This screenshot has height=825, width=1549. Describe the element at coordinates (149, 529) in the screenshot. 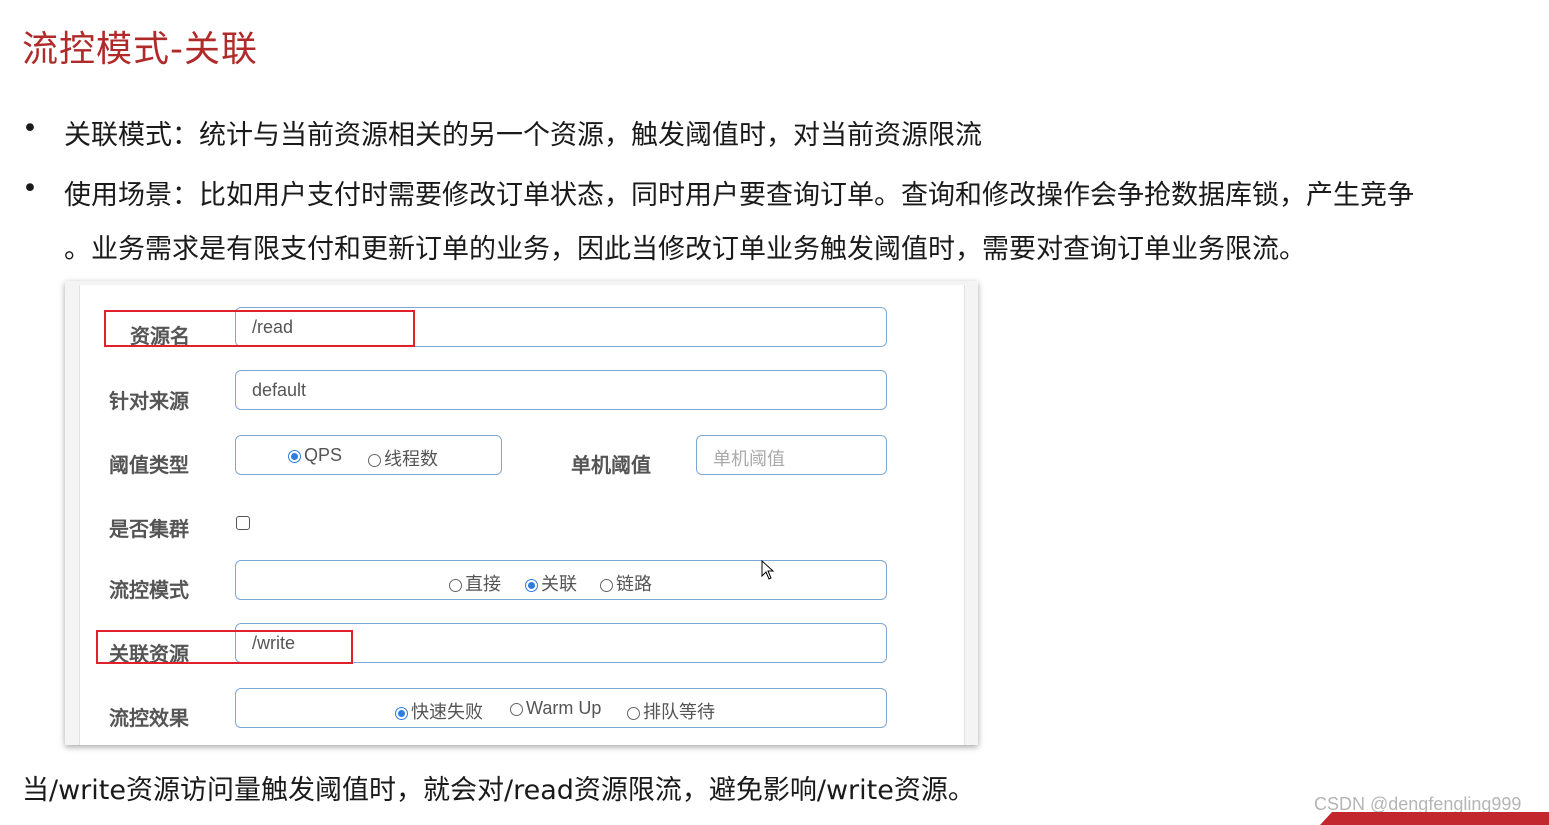

I see `cluster-label: 是否集群` at that location.